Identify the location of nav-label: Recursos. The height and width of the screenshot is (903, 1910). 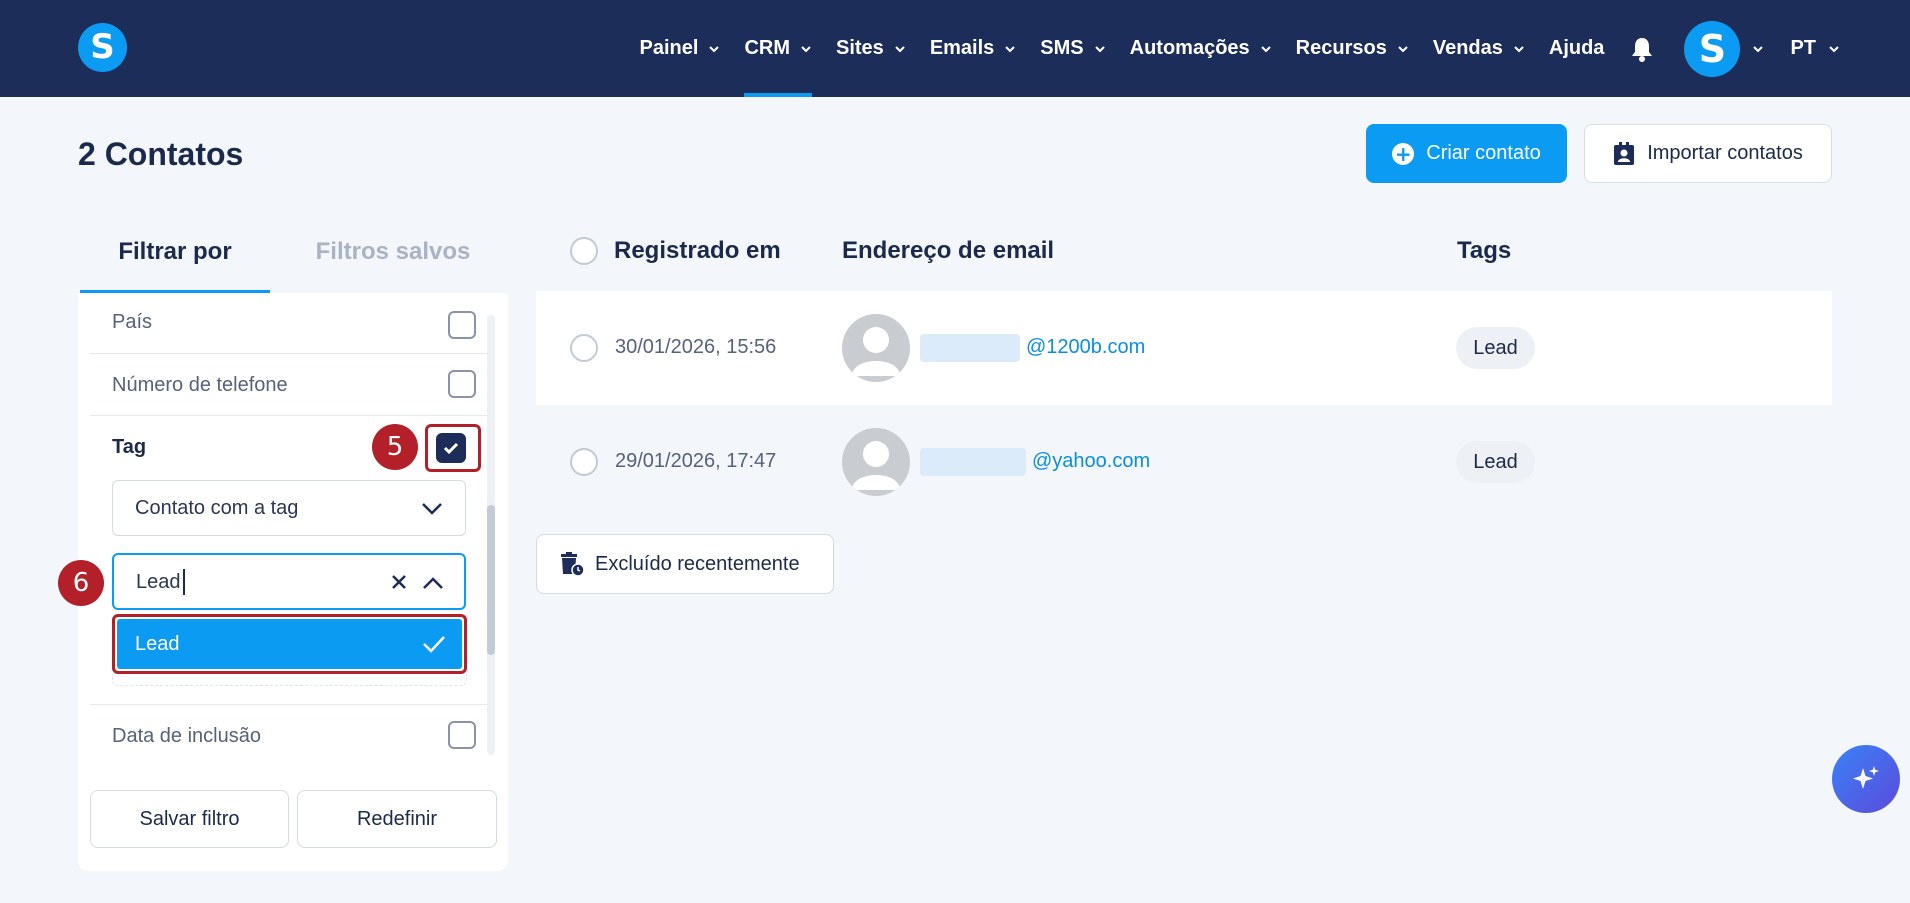
(1341, 48).